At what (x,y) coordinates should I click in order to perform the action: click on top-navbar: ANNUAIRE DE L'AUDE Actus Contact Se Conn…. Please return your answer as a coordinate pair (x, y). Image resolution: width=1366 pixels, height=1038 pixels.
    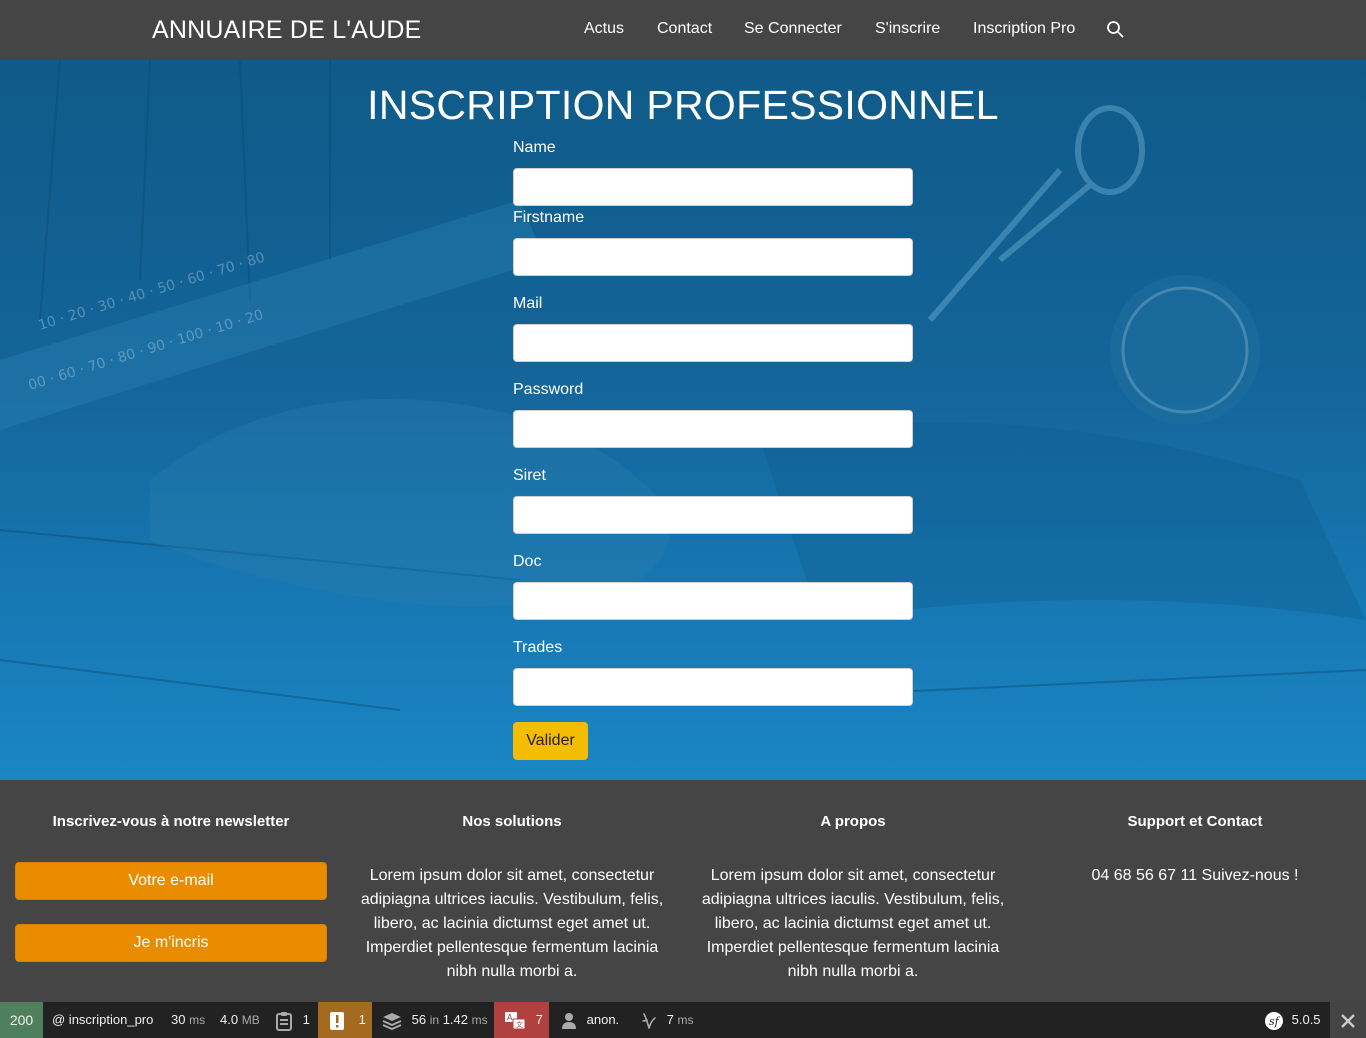
    Looking at the image, I should click on (683, 30).